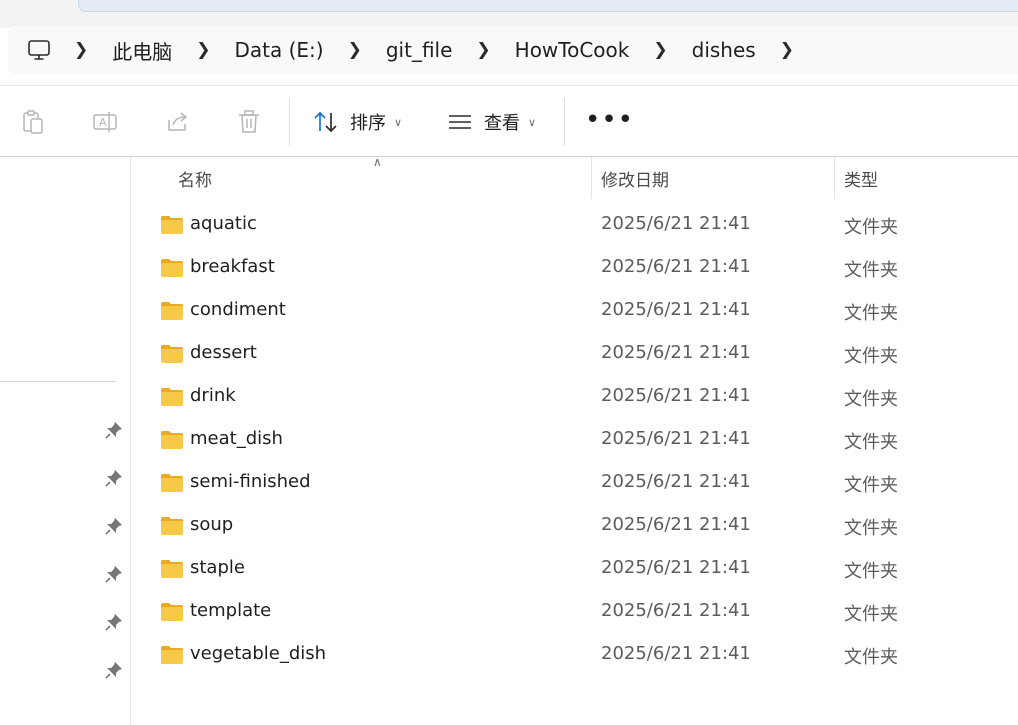 This screenshot has width=1018, height=725. I want to click on view-button: 查看 ∨, so click(491, 122).